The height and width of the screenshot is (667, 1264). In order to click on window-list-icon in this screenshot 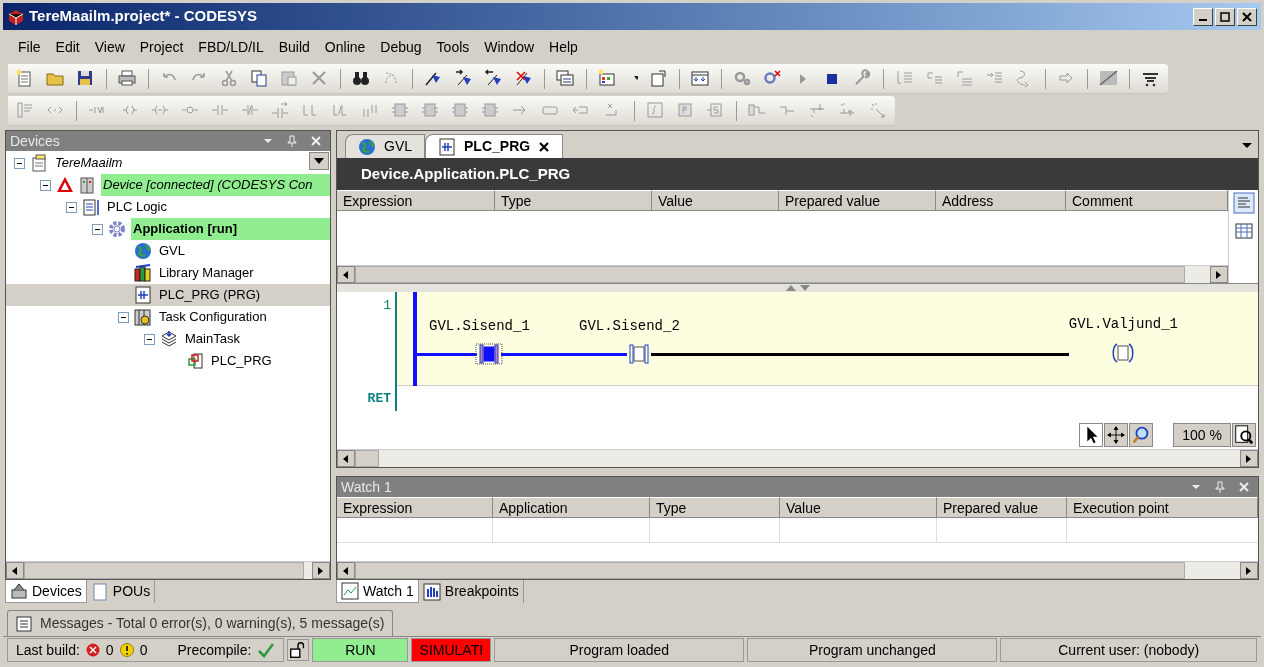, I will do `click(565, 78)`.